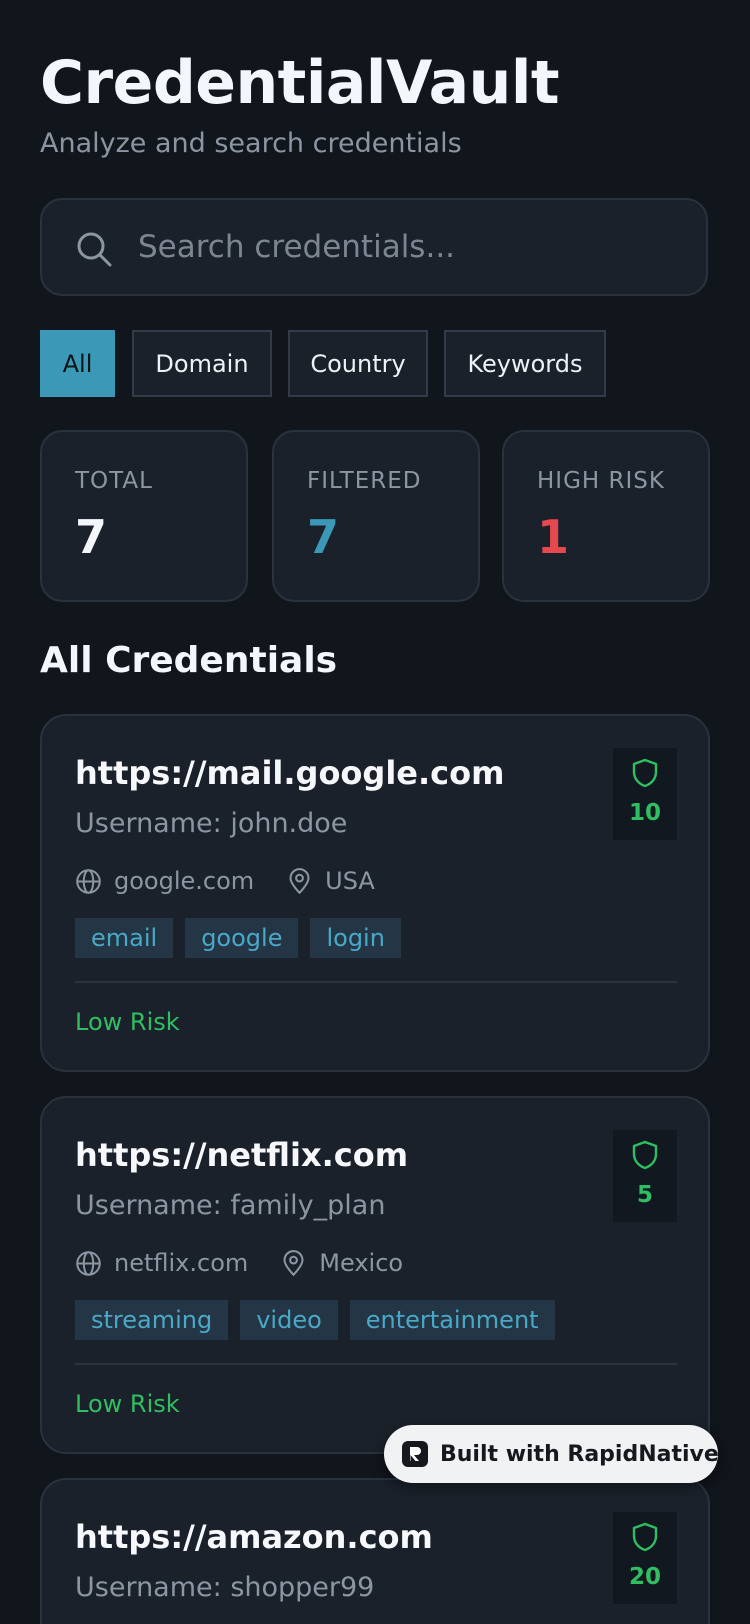 The height and width of the screenshot is (1624, 750). What do you see at coordinates (77, 363) in the screenshot?
I see `filter-tab-all: All` at bounding box center [77, 363].